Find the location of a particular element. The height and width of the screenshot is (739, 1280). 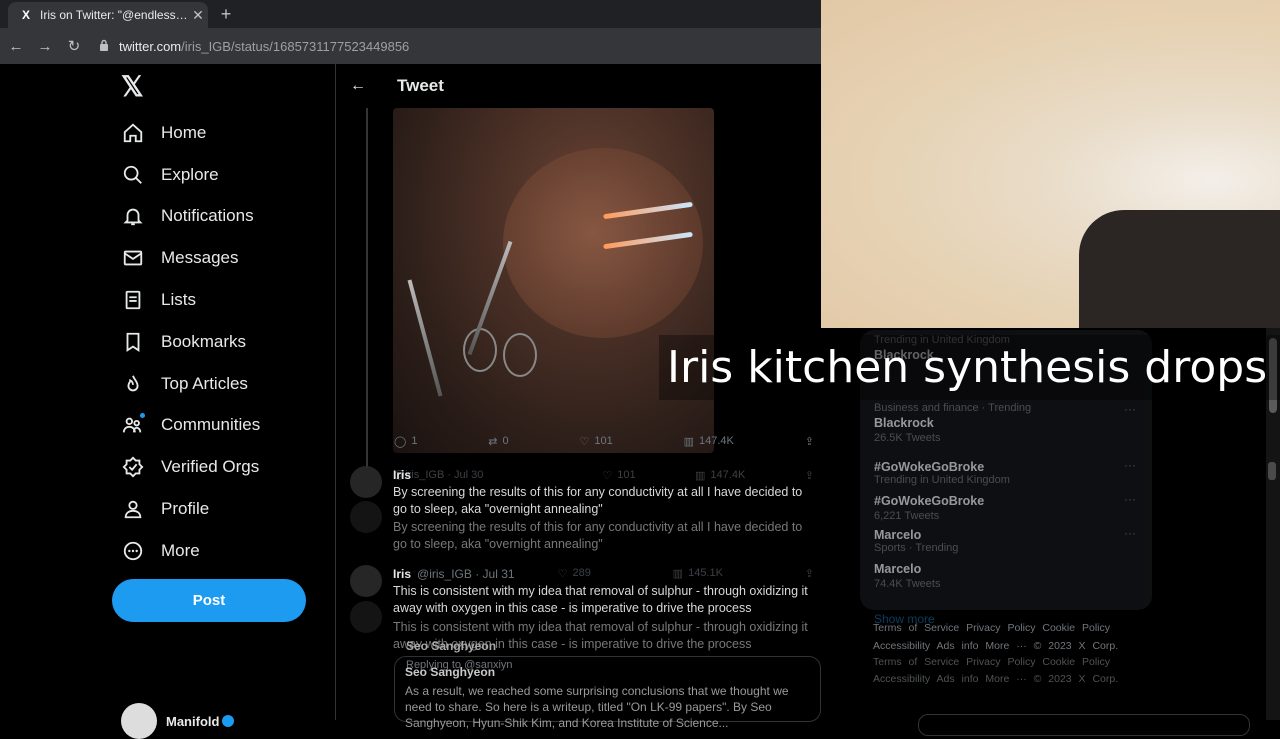

sidebar-item-messages: Messages is located at coordinates (231, 258).